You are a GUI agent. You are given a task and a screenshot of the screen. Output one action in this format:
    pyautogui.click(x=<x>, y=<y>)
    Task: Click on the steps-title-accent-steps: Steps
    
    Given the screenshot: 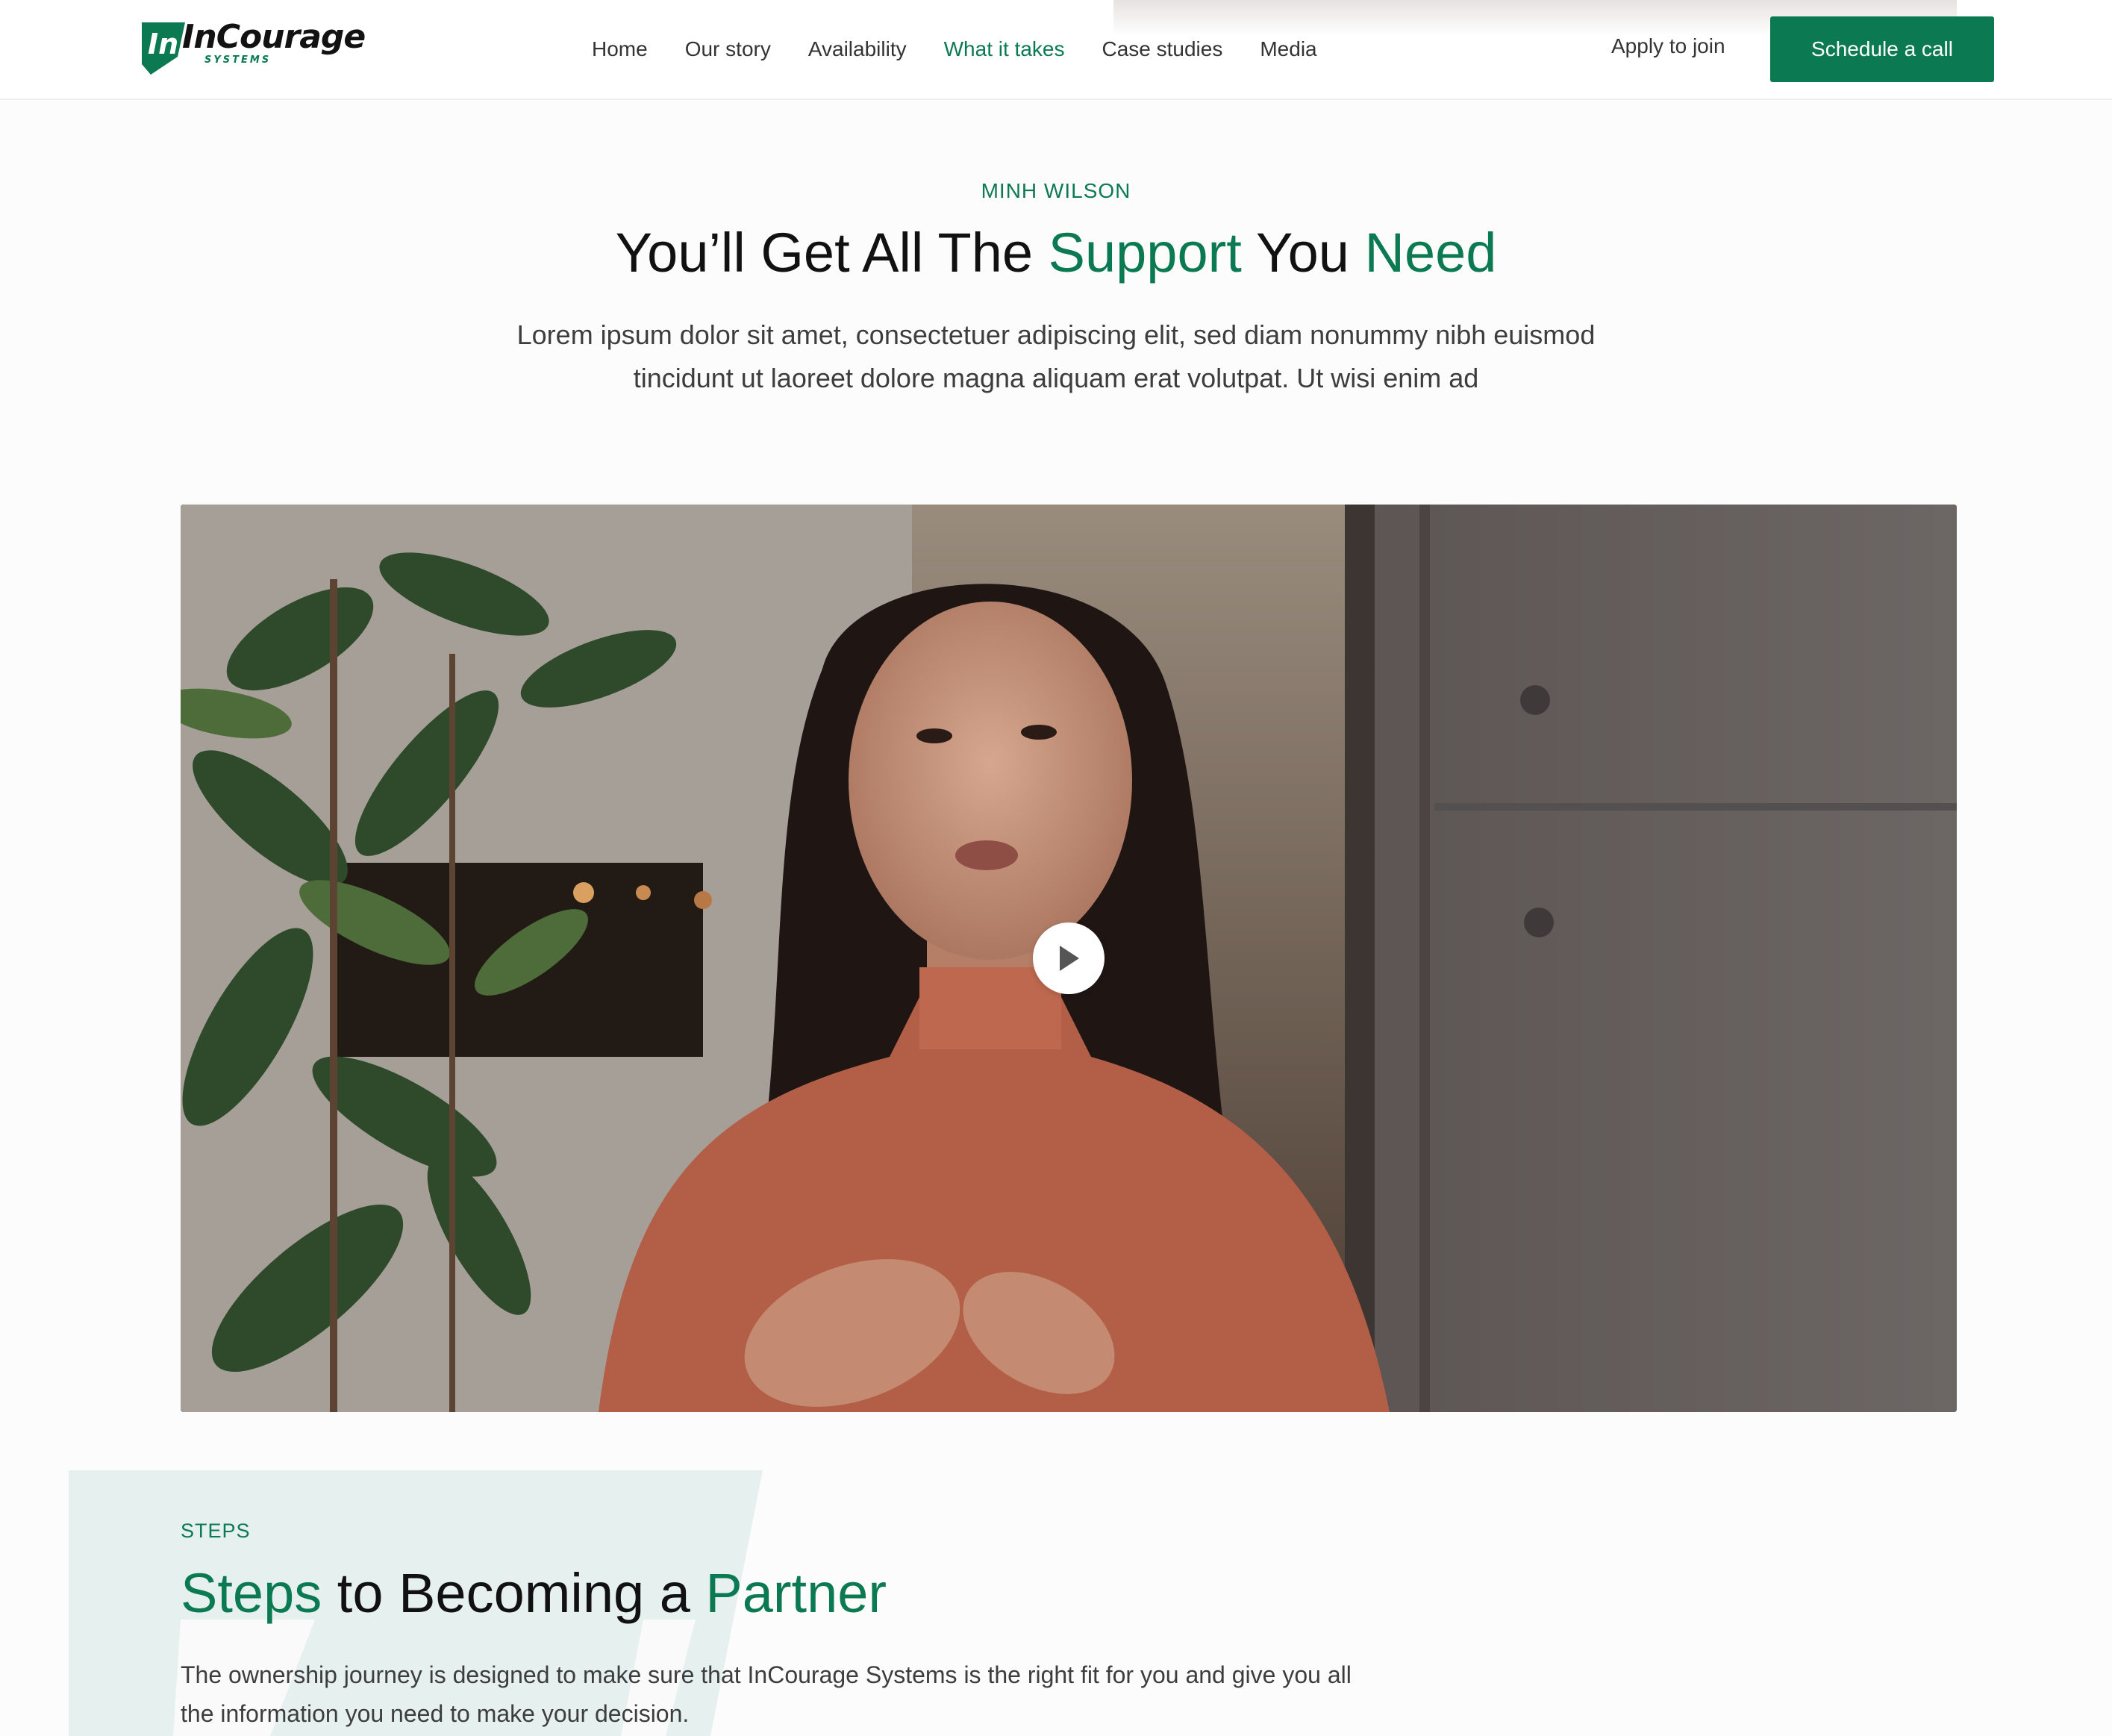 What is the action you would take?
    pyautogui.click(x=251, y=1593)
    